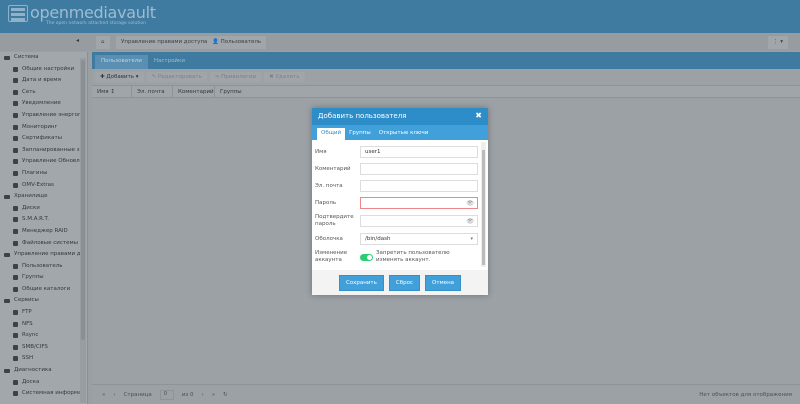  Describe the element at coordinates (483, 207) in the screenshot. I see `dialog-scroll-thumb` at that location.